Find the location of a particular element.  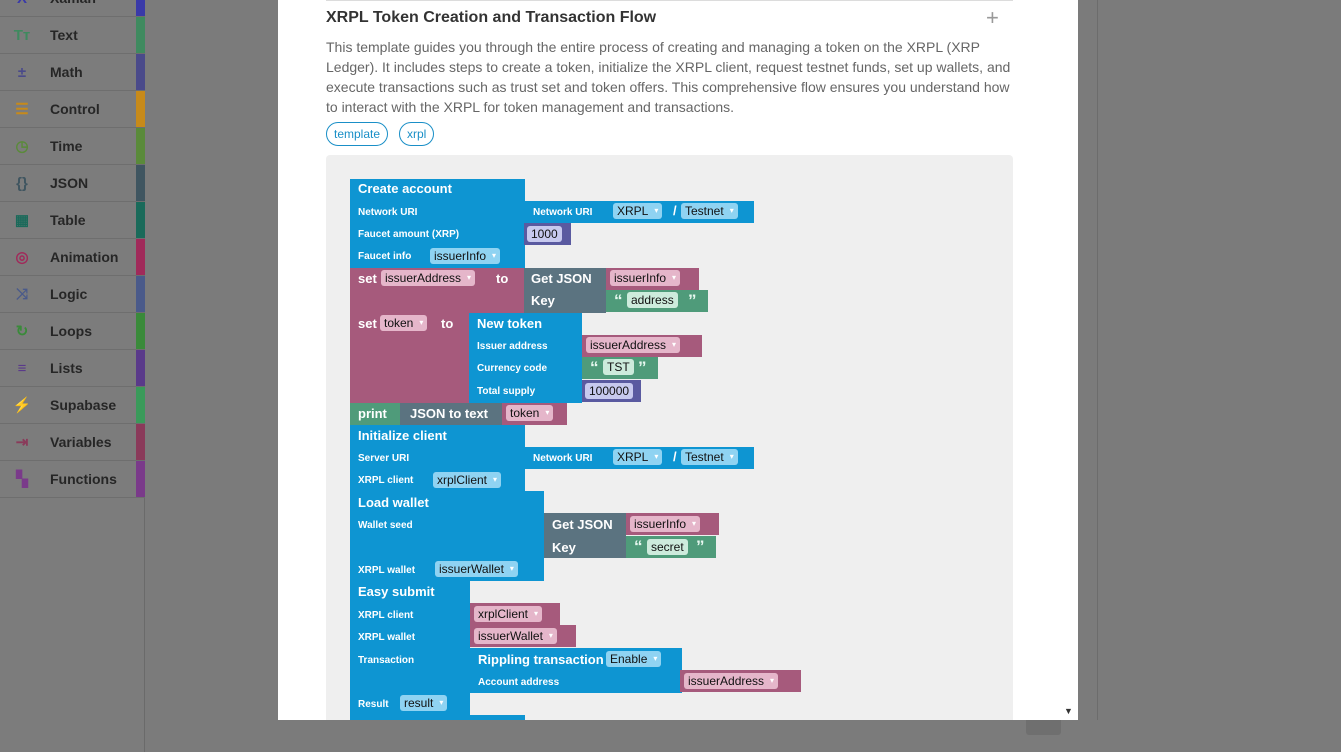

sidebar-item-math: ± Math is located at coordinates (72, 72).